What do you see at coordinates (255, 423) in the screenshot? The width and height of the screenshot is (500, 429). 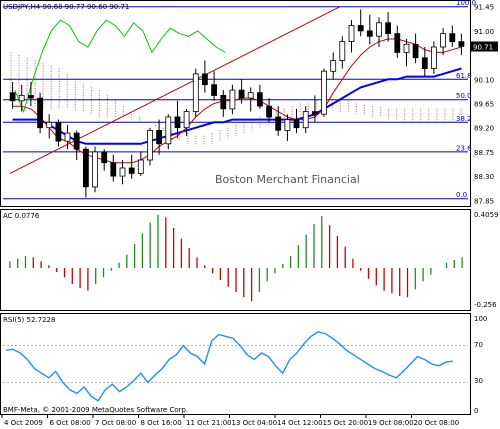 I see `time-label: 13 Oct 04:00` at bounding box center [255, 423].